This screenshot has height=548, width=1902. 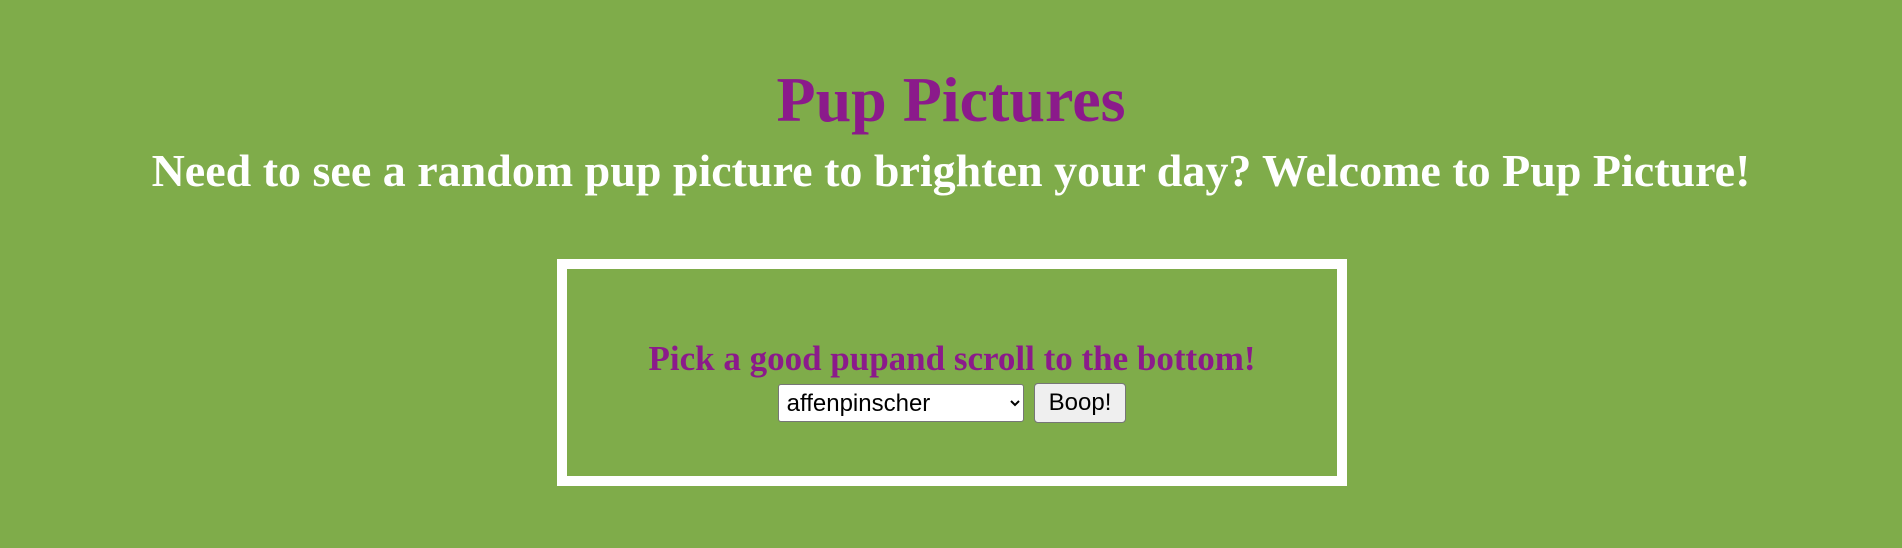 I want to click on breed-select: affenpinscher, so click(x=900, y=403).